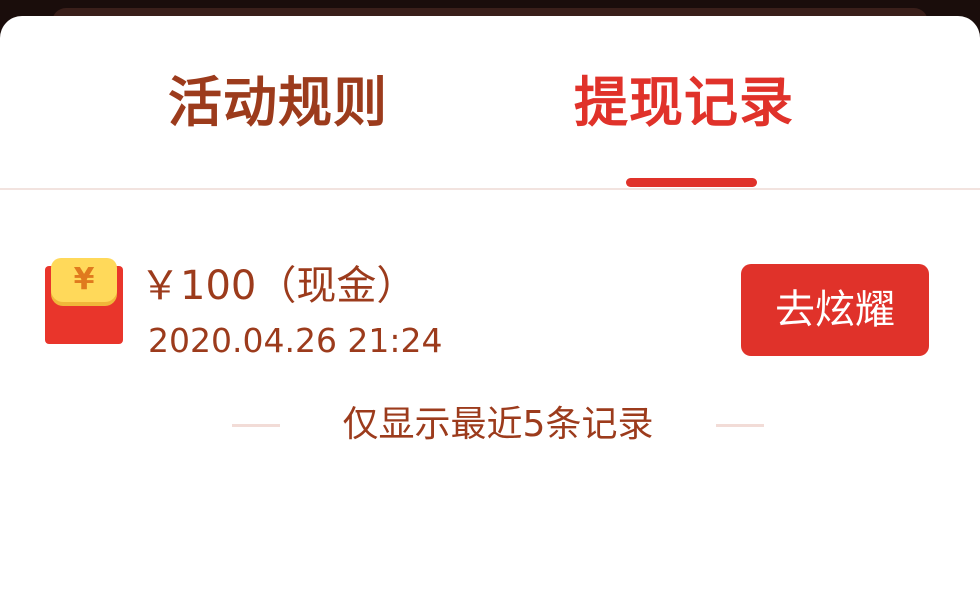 The image size is (980, 612). Describe the element at coordinates (684, 103) in the screenshot. I see `tab-withdraw-records: 提现记录` at that location.